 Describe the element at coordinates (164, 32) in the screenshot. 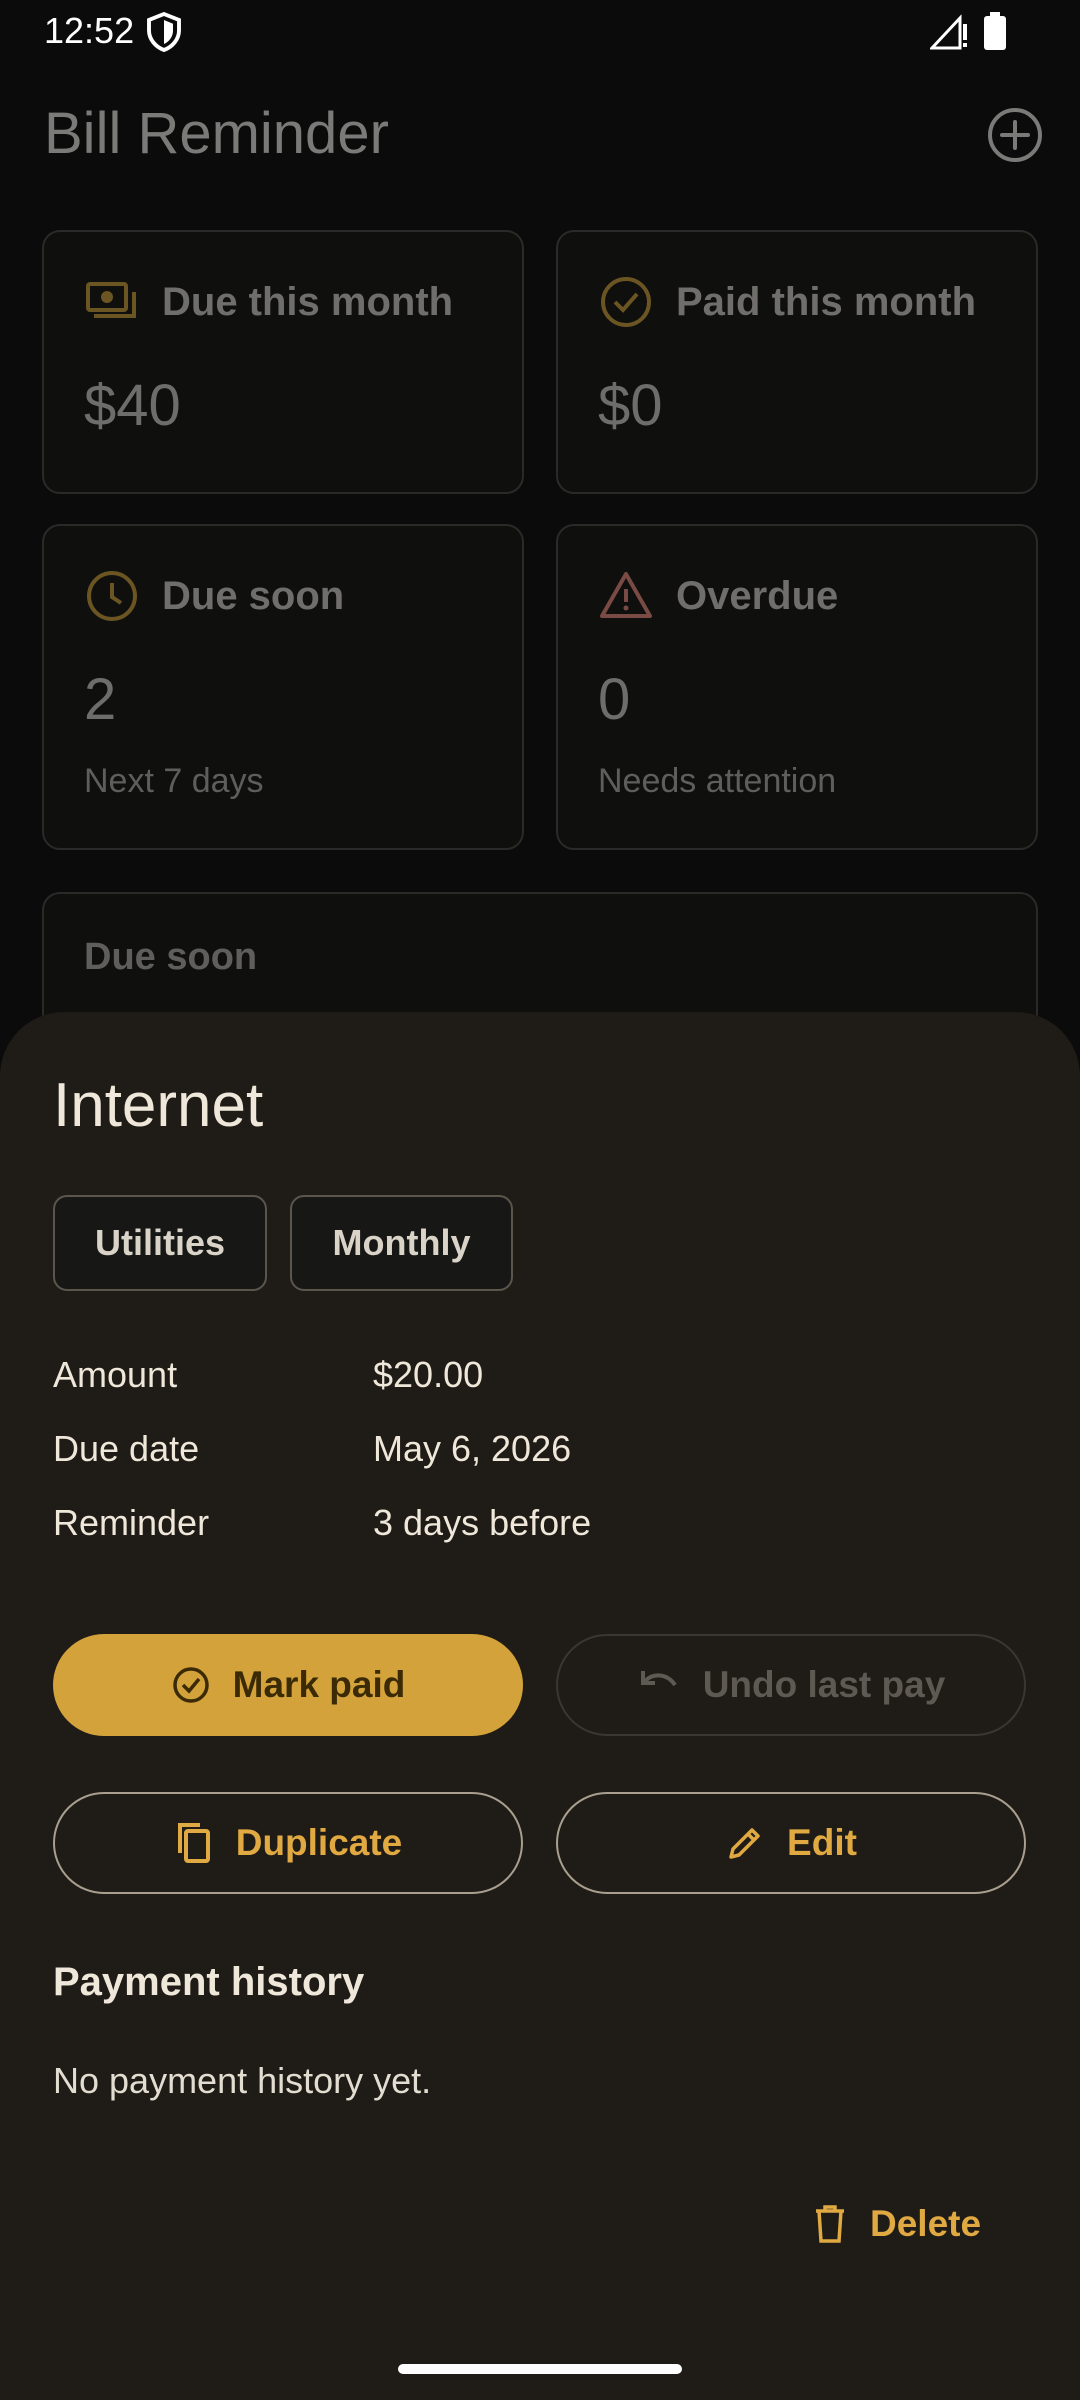

I see `shield-icon` at that location.